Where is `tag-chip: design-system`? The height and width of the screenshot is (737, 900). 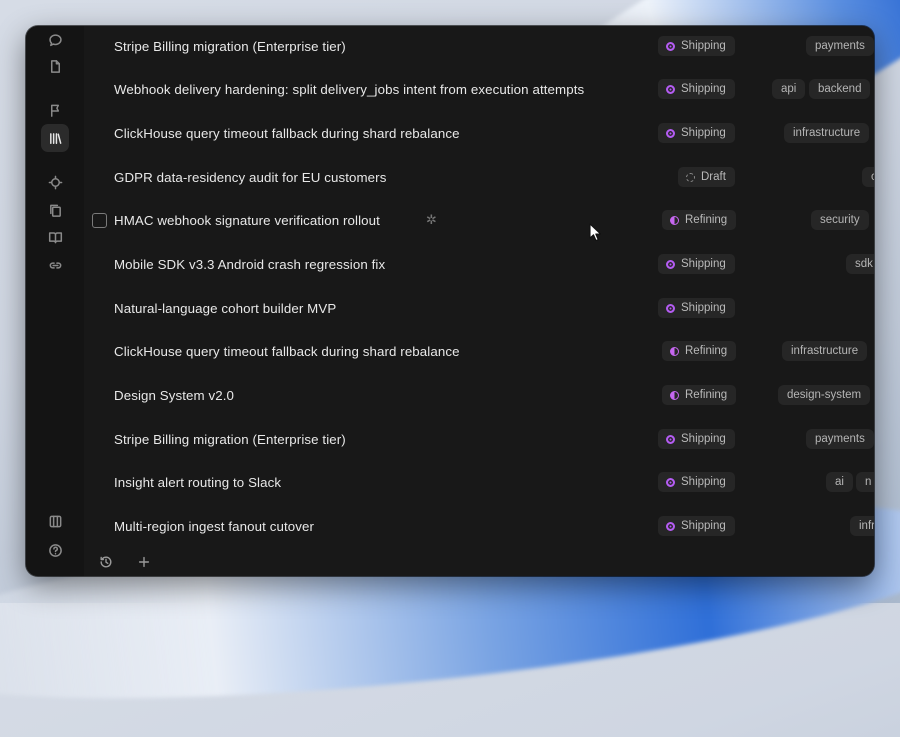
tag-chip: design-system is located at coordinates (824, 395).